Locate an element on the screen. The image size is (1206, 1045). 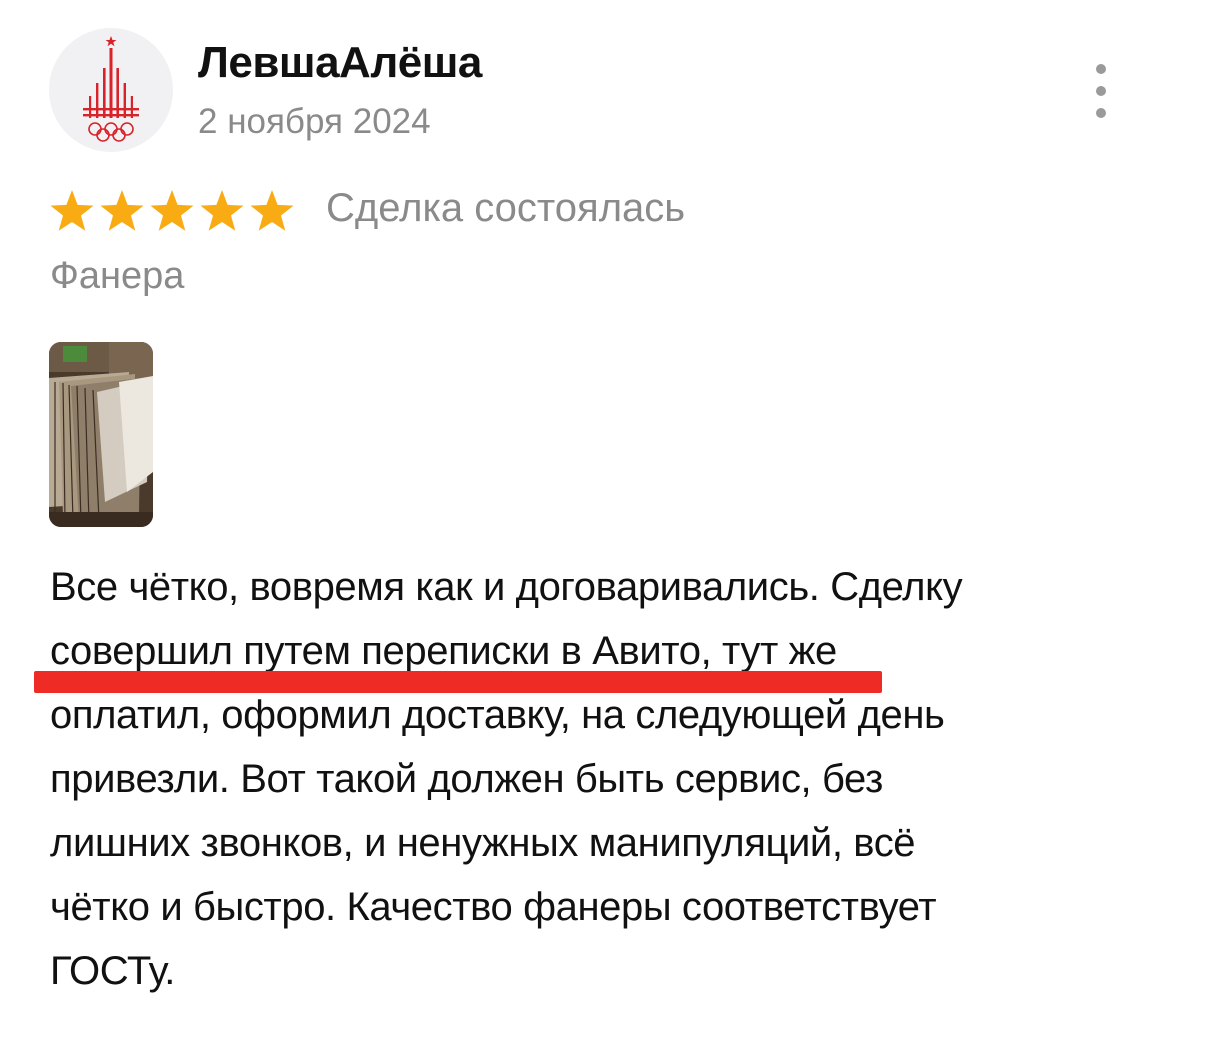
author-name: ЛевшаАлёша is located at coordinates (340, 63).